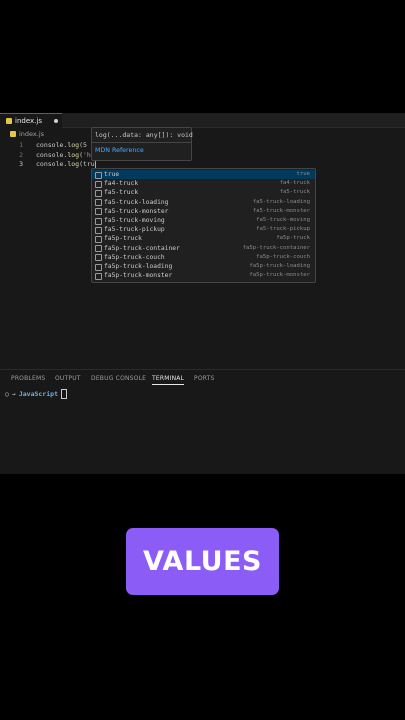 The height and width of the screenshot is (720, 405). Describe the element at coordinates (203, 202) in the screenshot. I see `suggestion-item: fa5-truck-loading fa5-truck-loading` at that location.